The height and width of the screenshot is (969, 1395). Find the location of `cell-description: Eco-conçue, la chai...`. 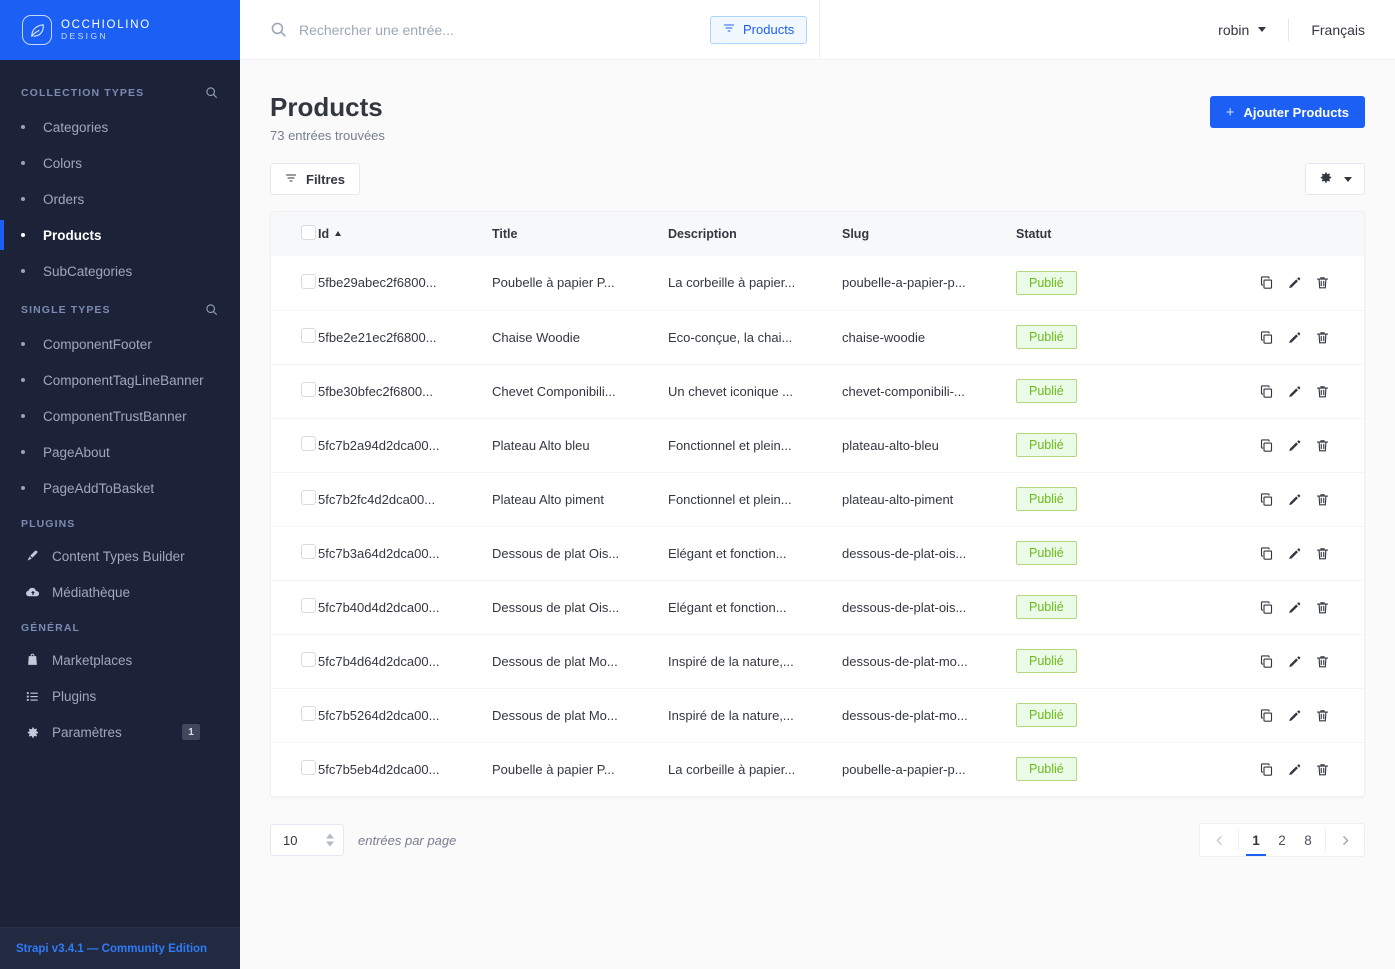

cell-description: Eco-conçue, la chai... is located at coordinates (730, 337).